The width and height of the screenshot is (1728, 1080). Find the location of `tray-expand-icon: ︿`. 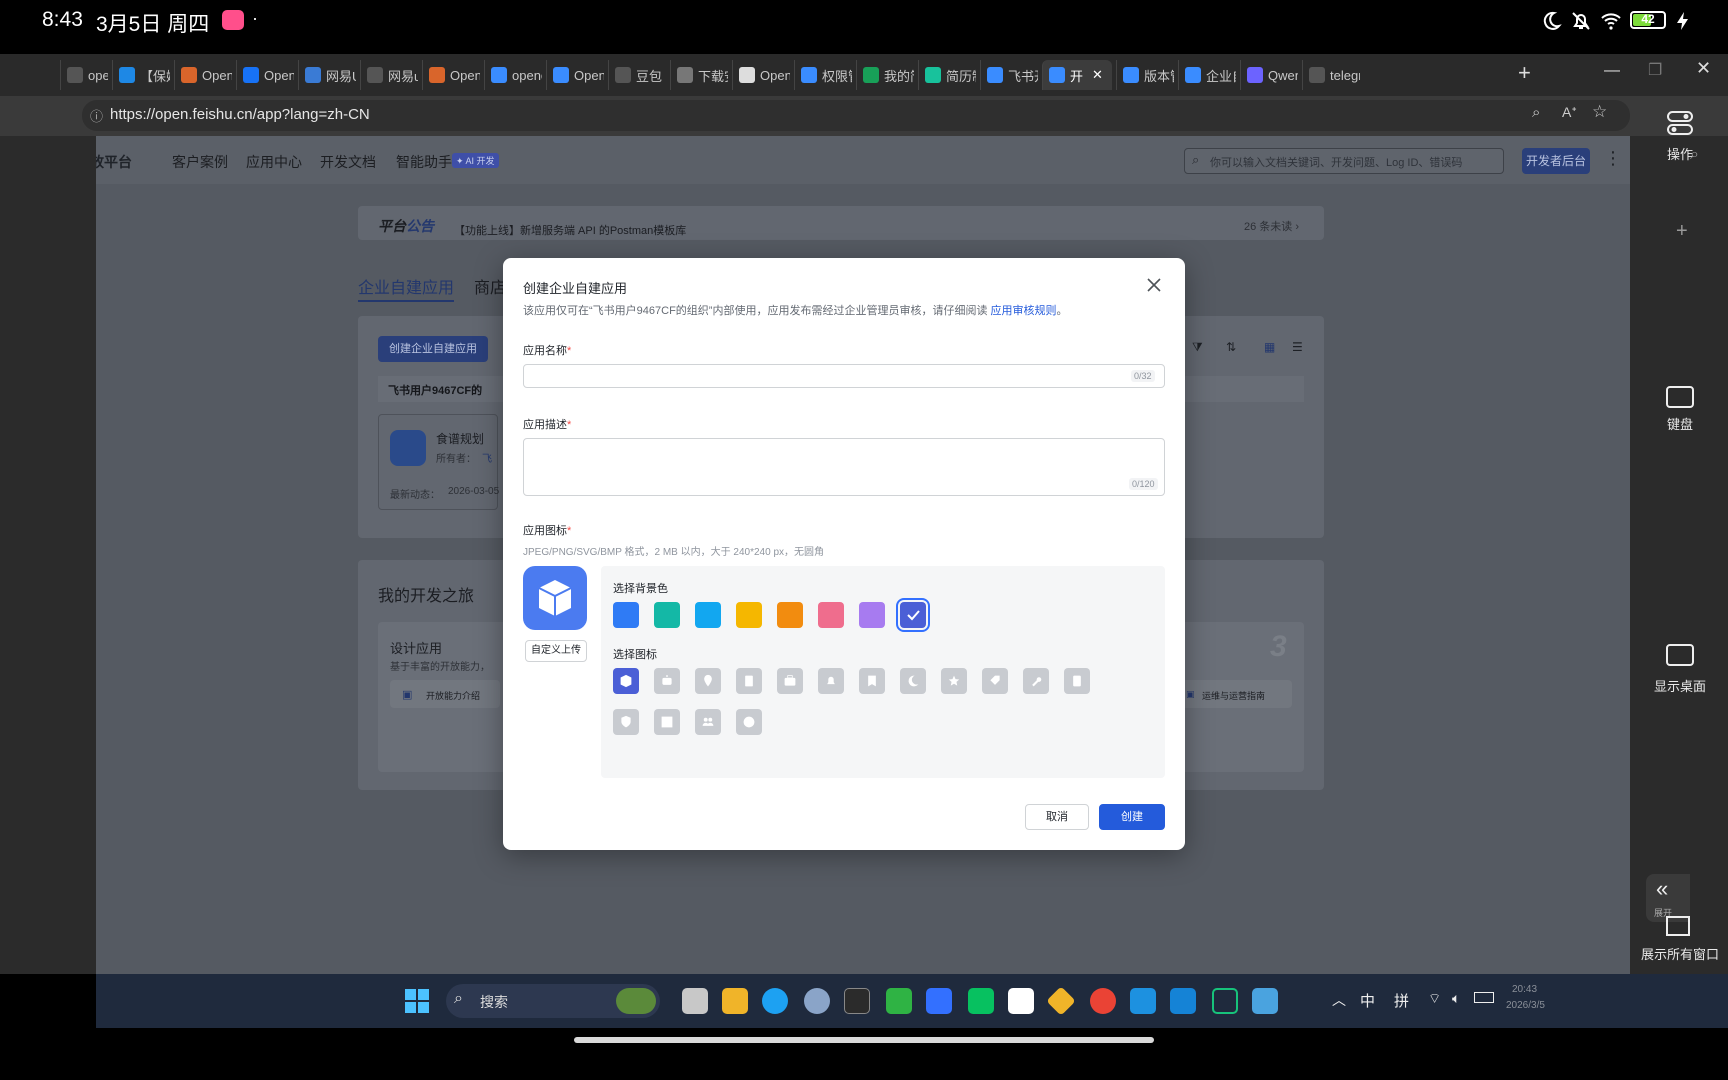

tray-expand-icon: ︿ is located at coordinates (1339, 1000).